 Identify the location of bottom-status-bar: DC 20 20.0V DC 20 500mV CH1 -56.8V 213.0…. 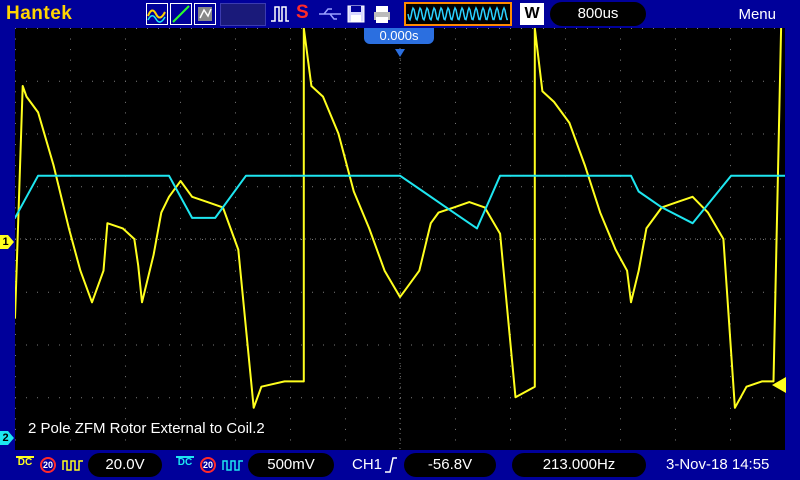
(400, 465).